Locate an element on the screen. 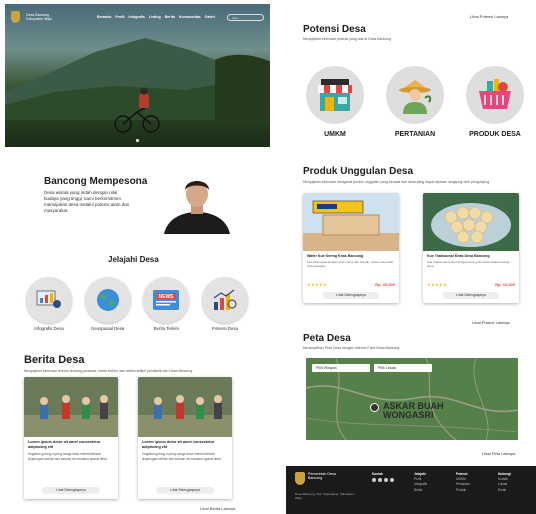 Image resolution: width=536 pixels, height=514 pixels. berita-title: Berita Desa is located at coordinates (54, 360).